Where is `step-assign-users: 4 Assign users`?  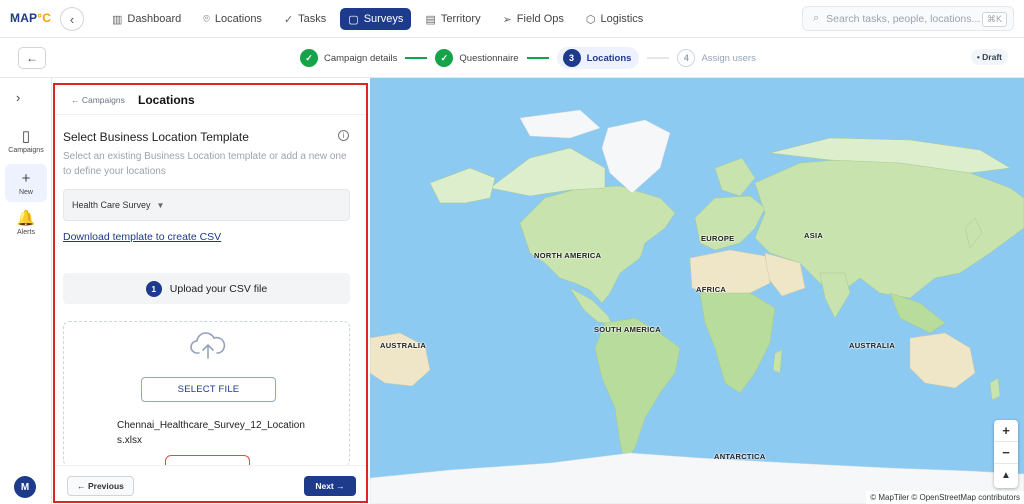 step-assign-users: 4 Assign users is located at coordinates (716, 58).